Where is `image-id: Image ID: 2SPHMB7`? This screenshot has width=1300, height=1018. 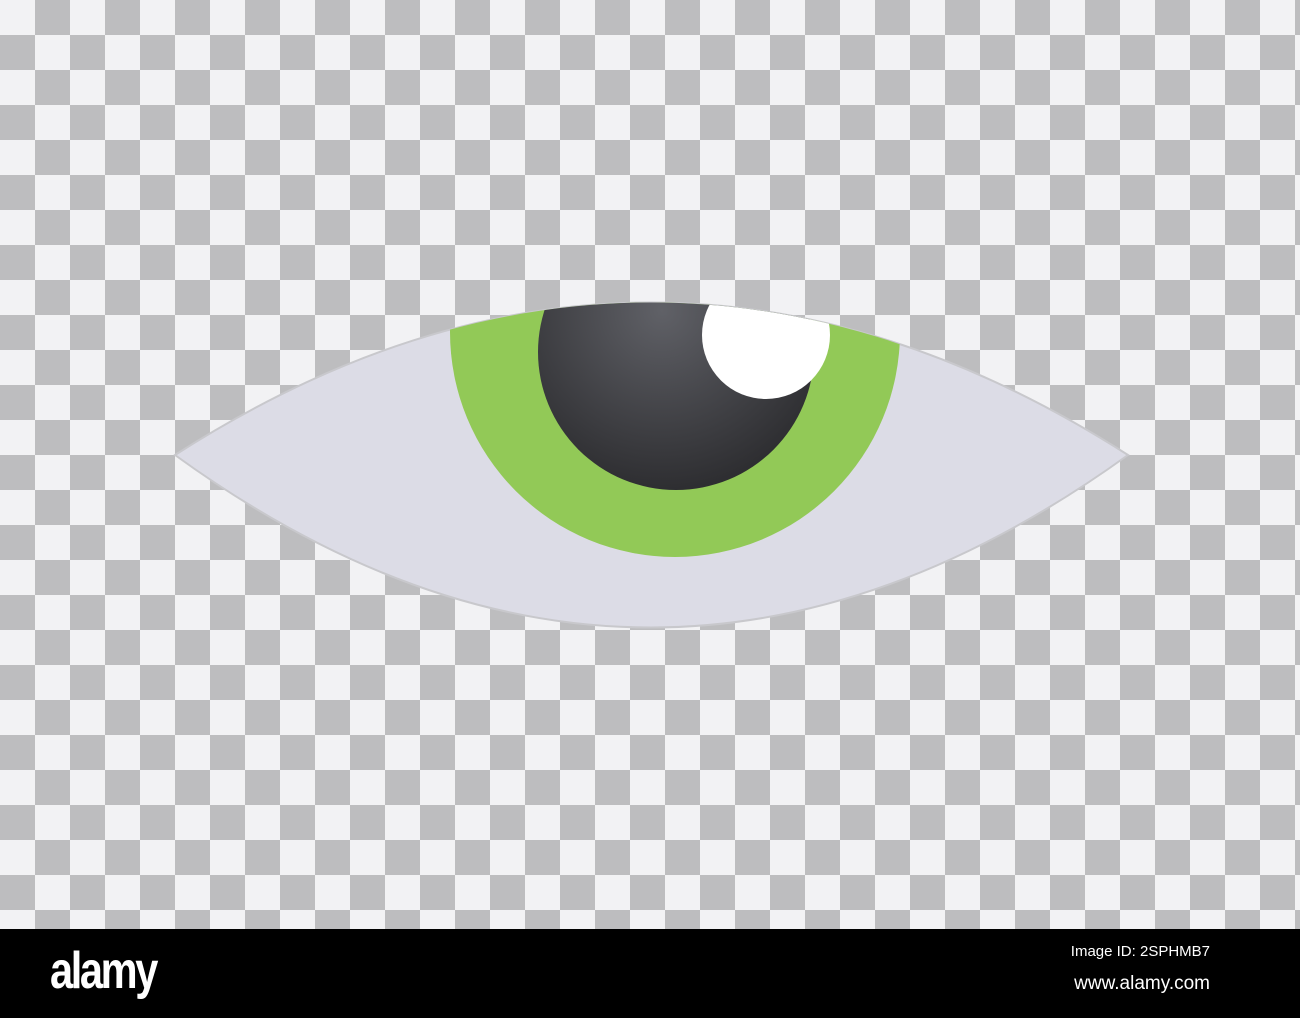
image-id: Image ID: 2SPHMB7 is located at coordinates (1140, 951).